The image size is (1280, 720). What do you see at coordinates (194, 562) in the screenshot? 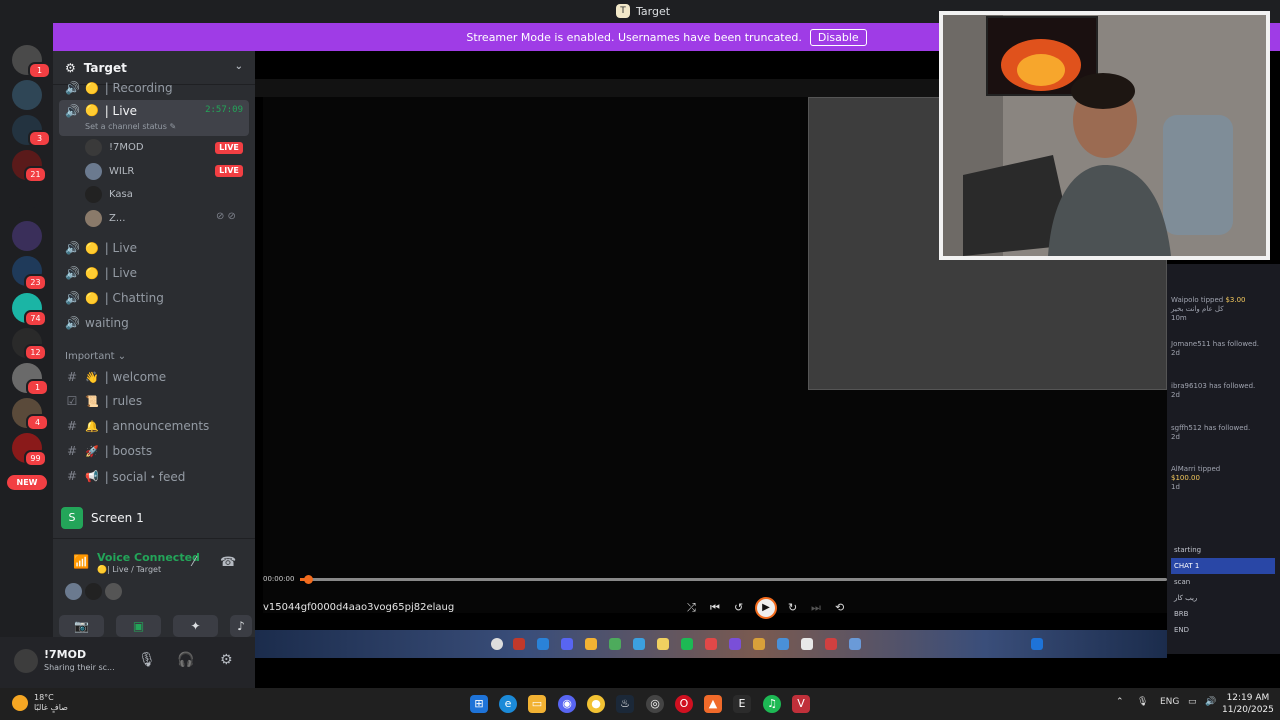
I see `noise-suppression-icon: ⁄` at bounding box center [194, 562].